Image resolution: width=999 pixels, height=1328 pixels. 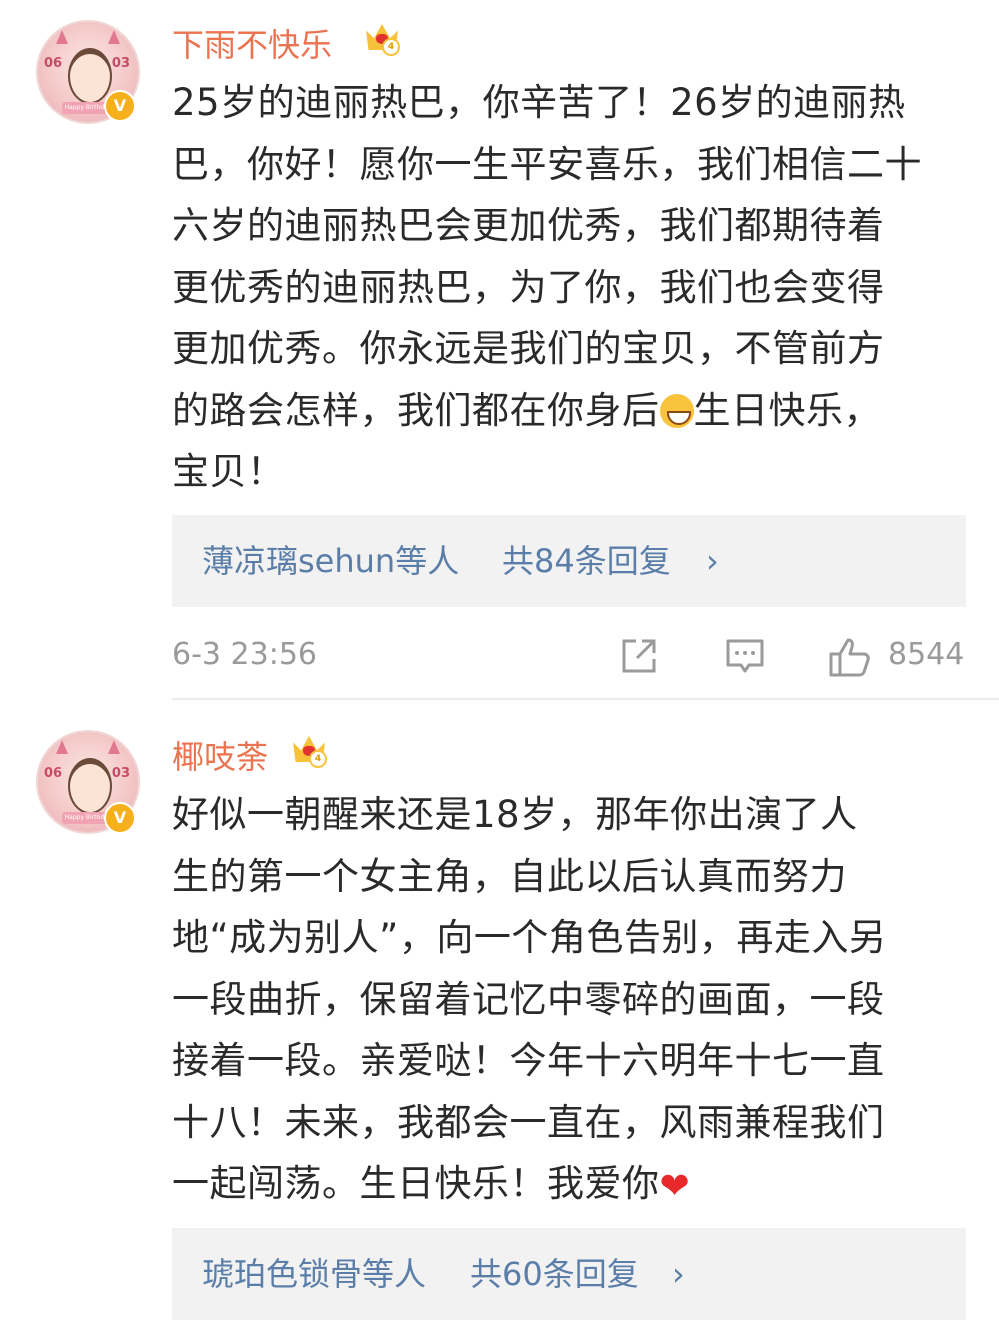 What do you see at coordinates (745, 656) in the screenshot?
I see `comment-icon` at bounding box center [745, 656].